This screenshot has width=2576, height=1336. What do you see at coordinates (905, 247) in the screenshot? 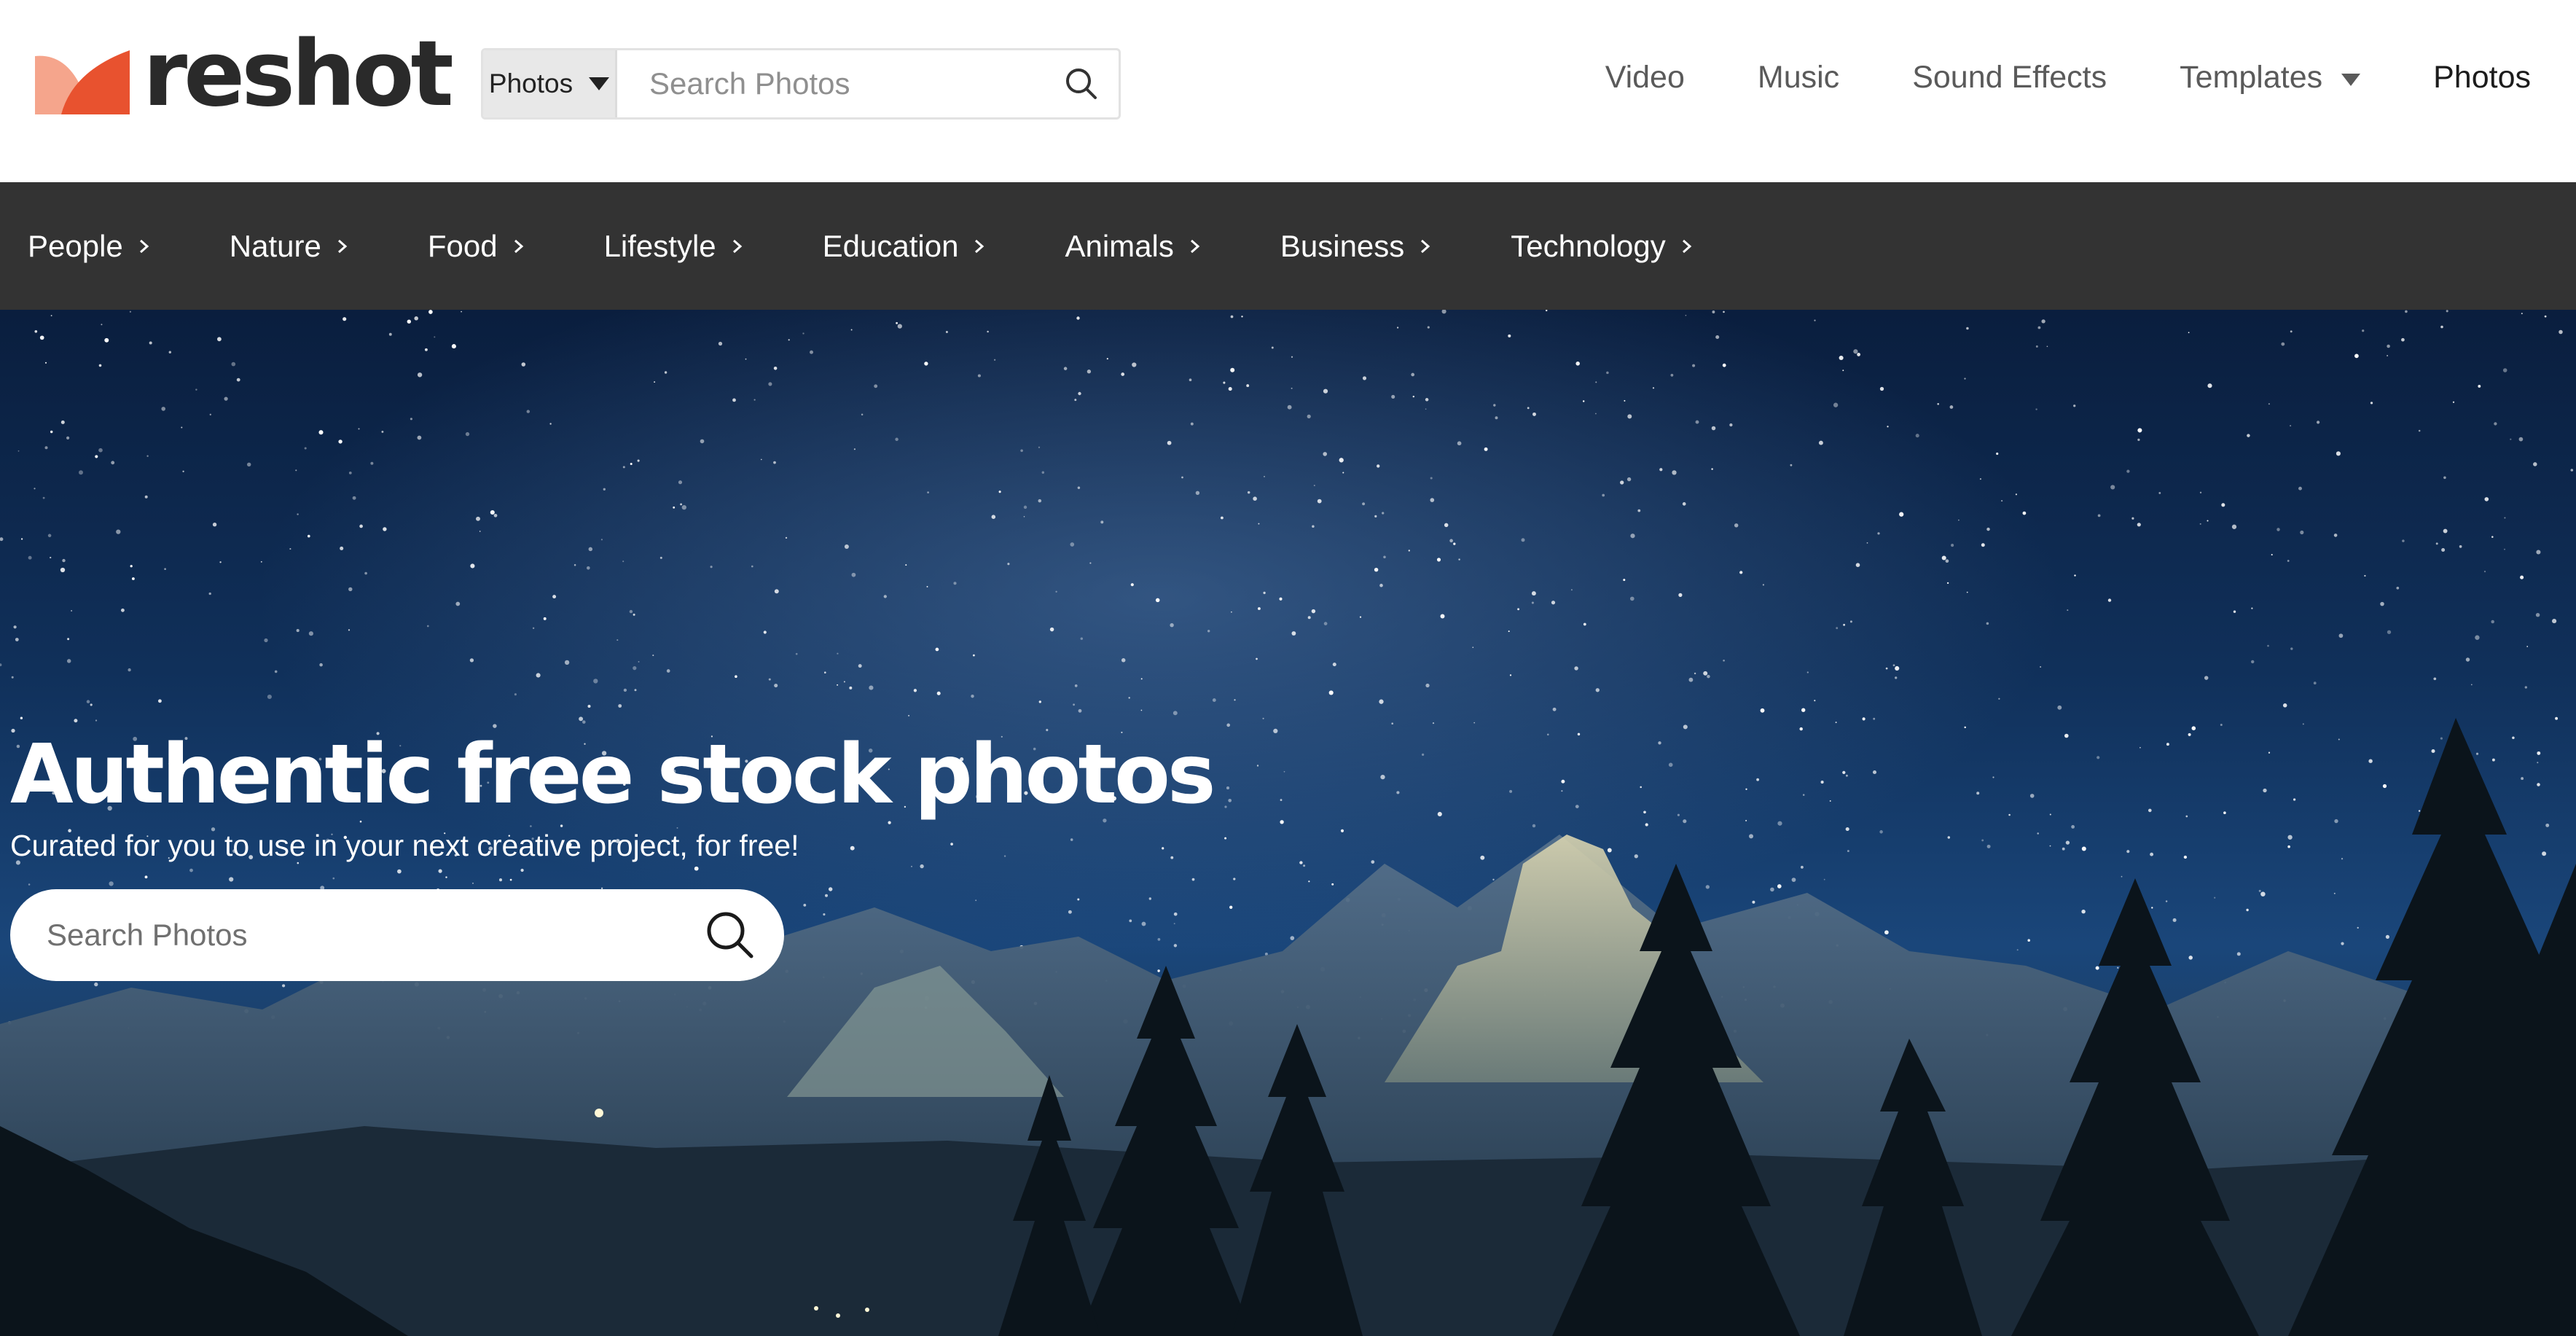
I see `category-education: Education` at bounding box center [905, 247].